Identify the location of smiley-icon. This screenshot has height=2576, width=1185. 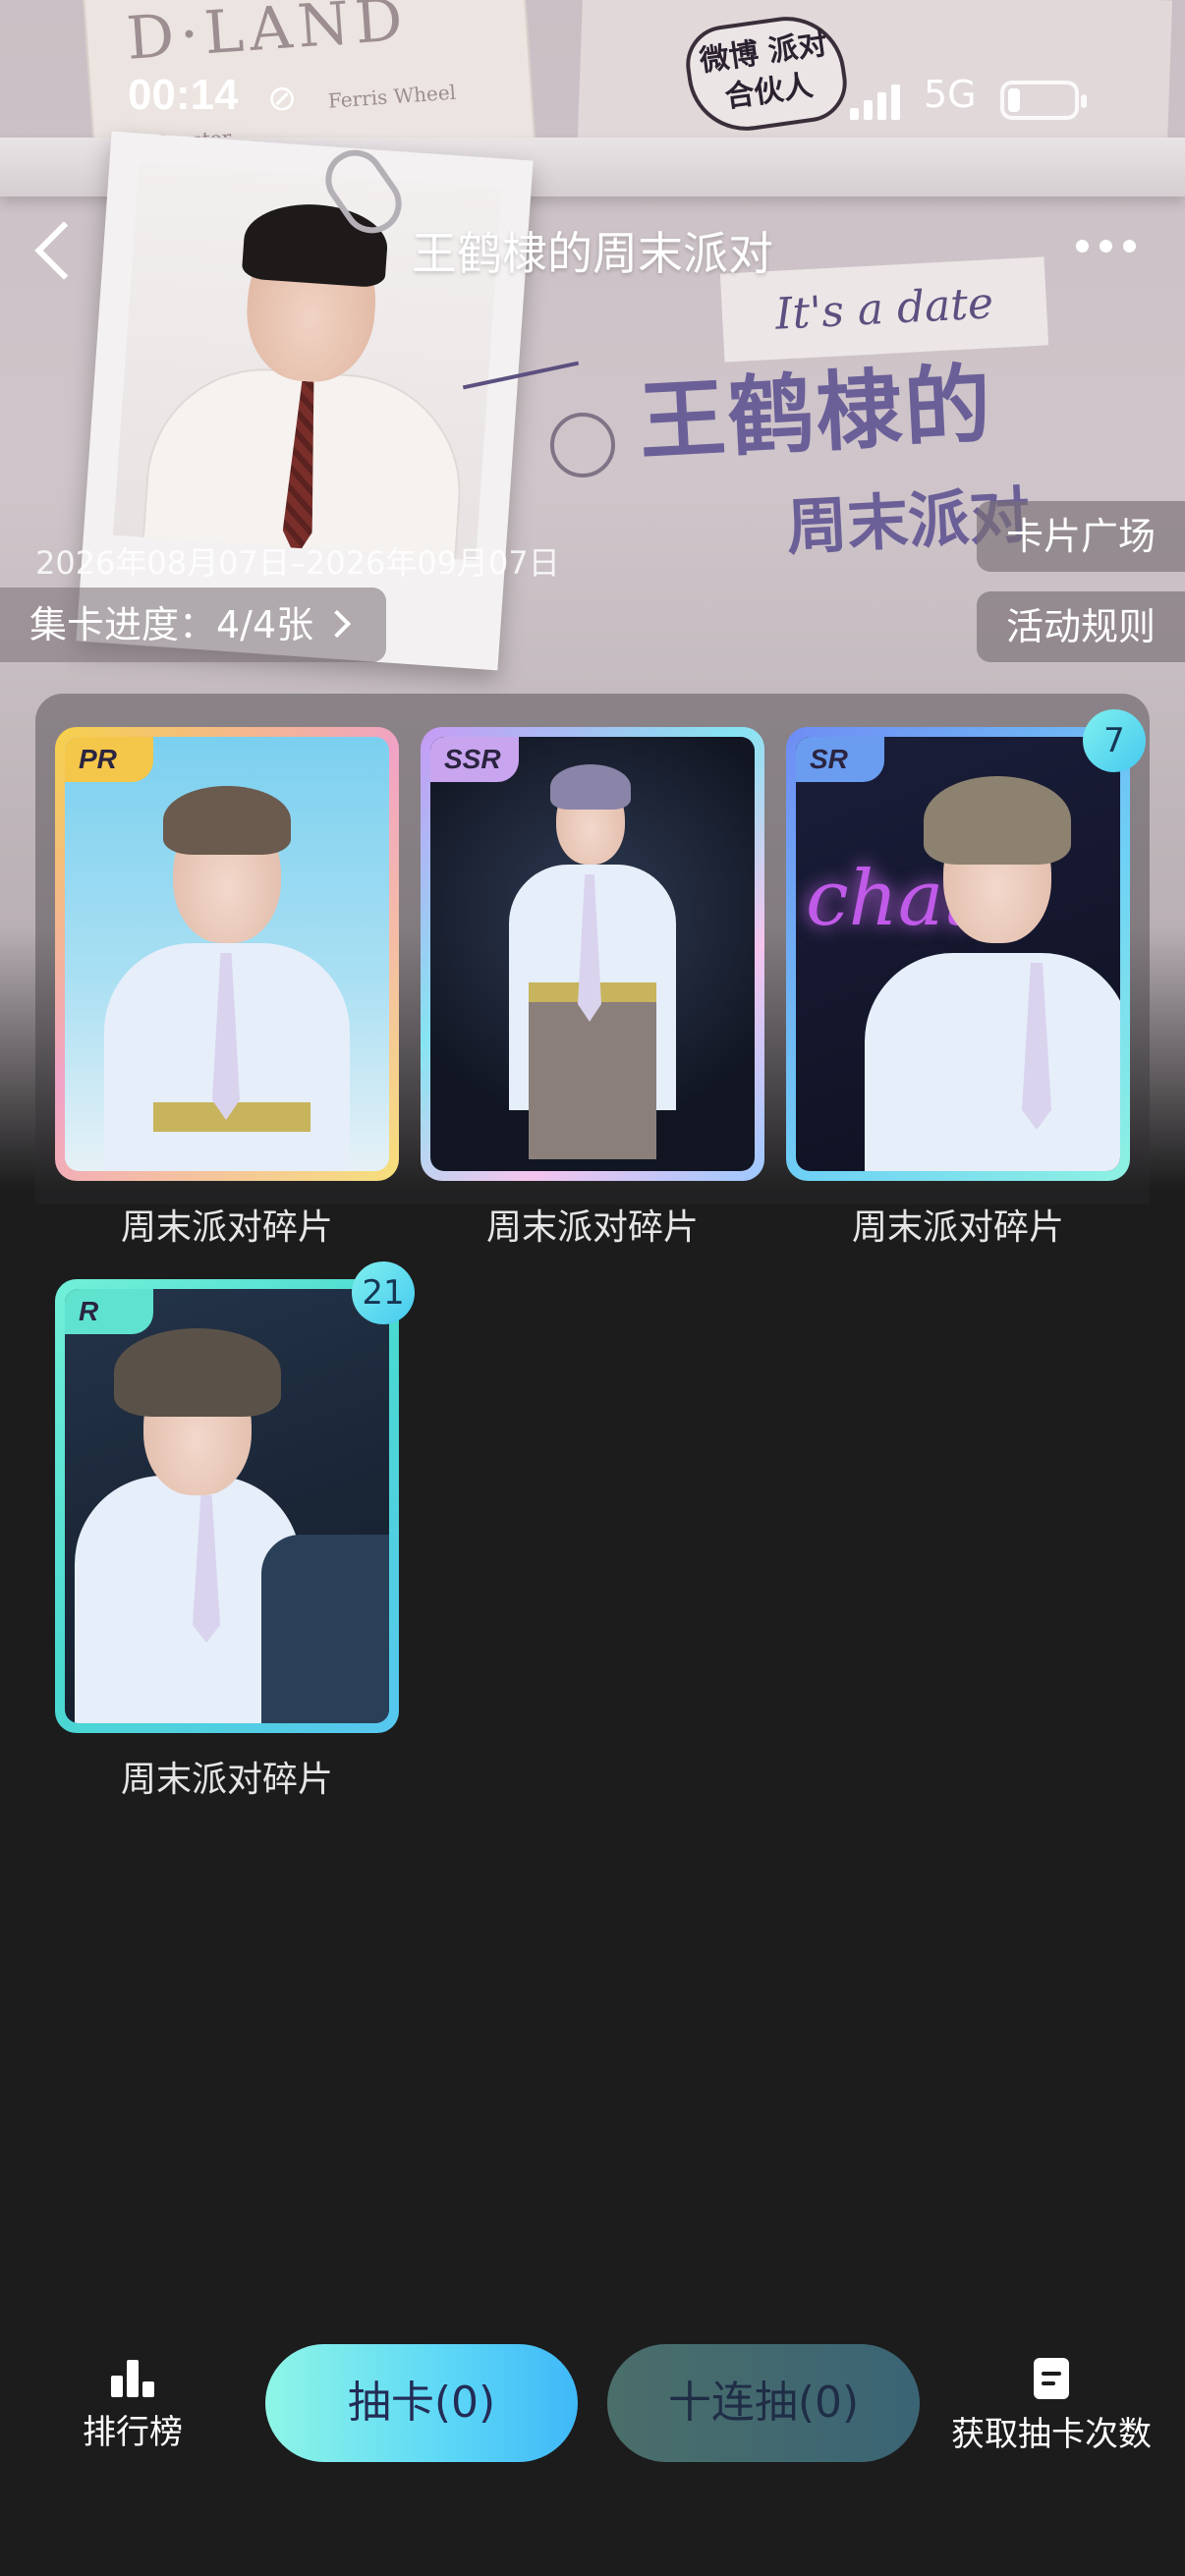
(583, 445).